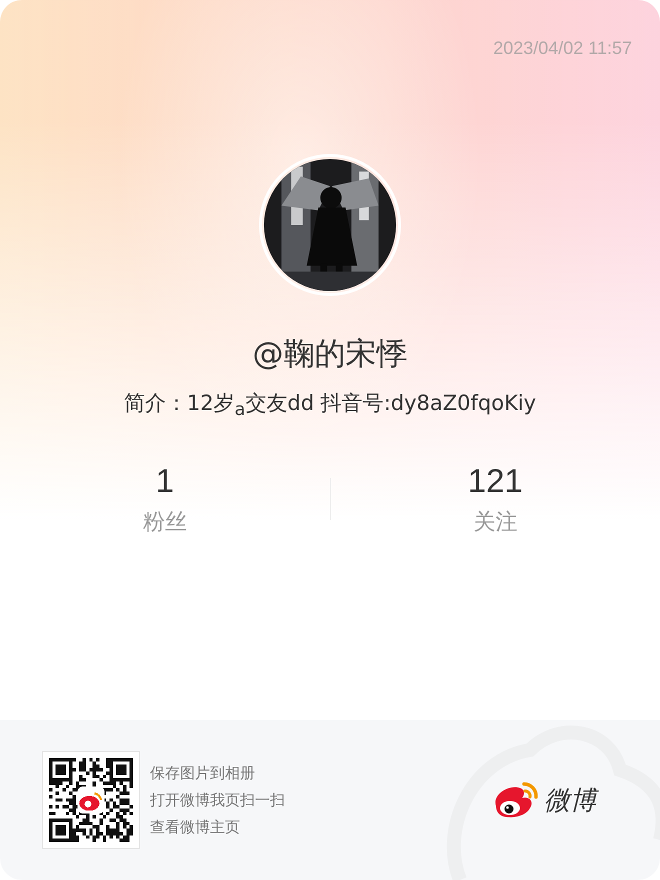  Describe the element at coordinates (217, 800) in the screenshot. I see `instruction-text: 打开微博我页扫一扫` at that location.